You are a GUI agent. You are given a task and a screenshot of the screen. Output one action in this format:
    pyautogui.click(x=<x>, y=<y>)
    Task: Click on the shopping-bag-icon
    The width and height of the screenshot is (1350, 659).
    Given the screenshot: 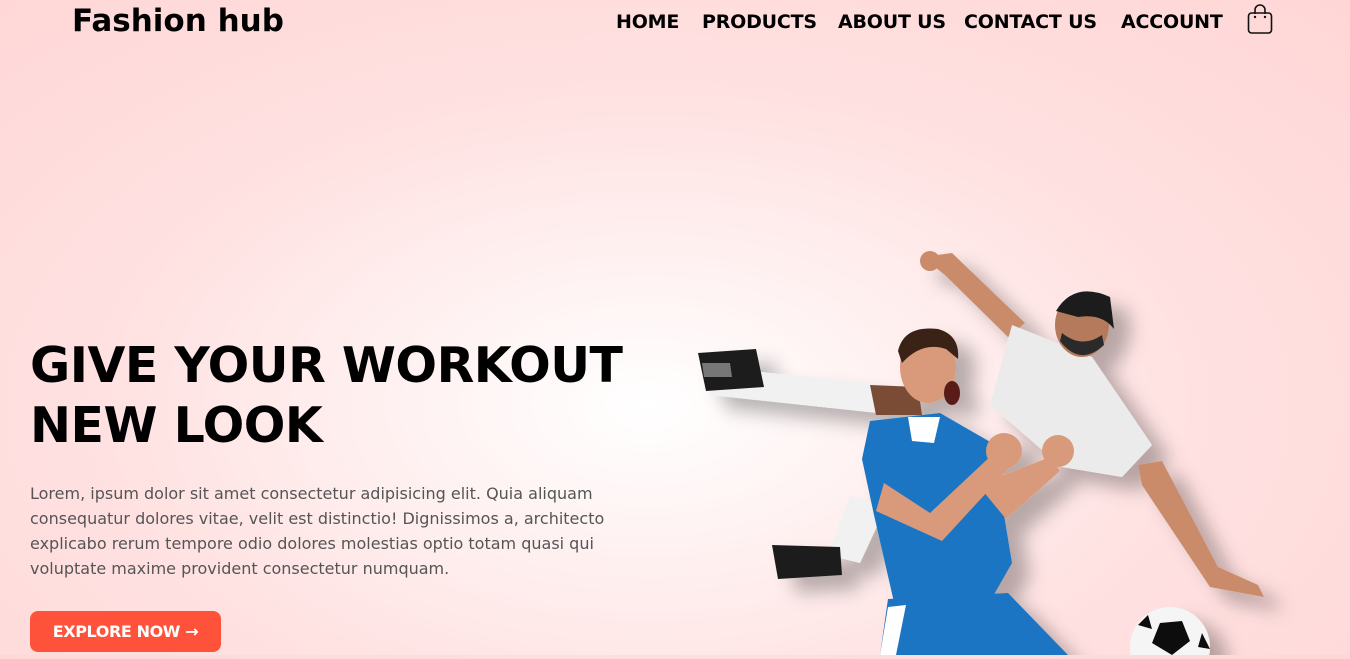 What is the action you would take?
    pyautogui.click(x=1260, y=19)
    